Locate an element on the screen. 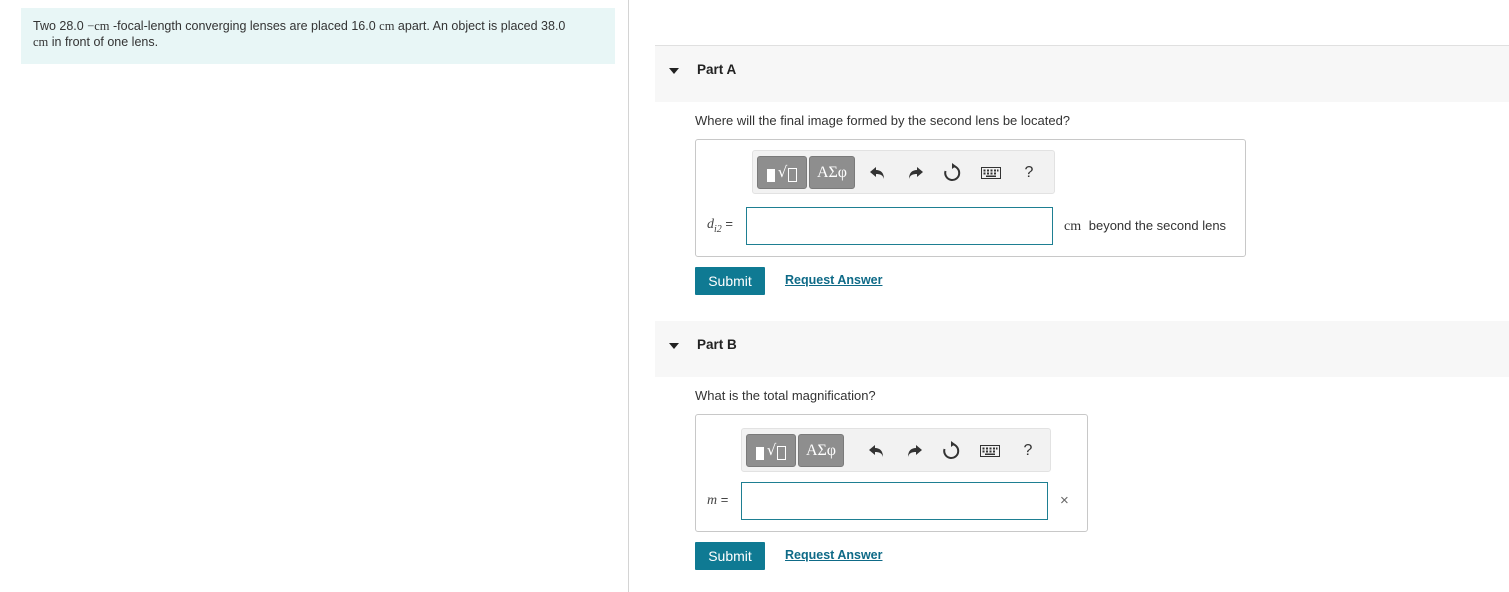 The width and height of the screenshot is (1509, 592). part-b-header: Part B is located at coordinates (1082, 349).